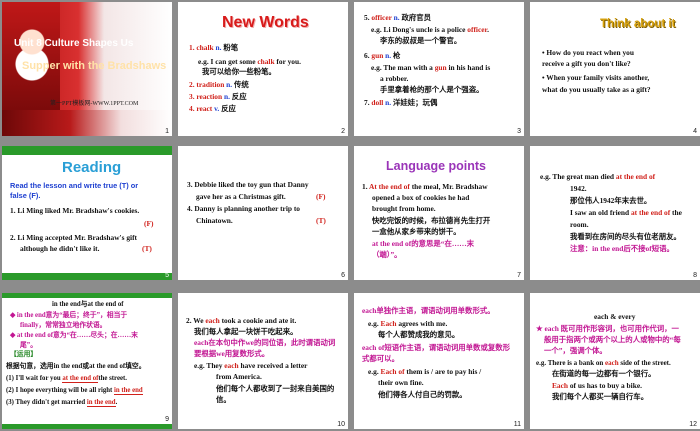  Describe the element at coordinates (588, 52) in the screenshot. I see `question-line: • How do you react when you` at that location.